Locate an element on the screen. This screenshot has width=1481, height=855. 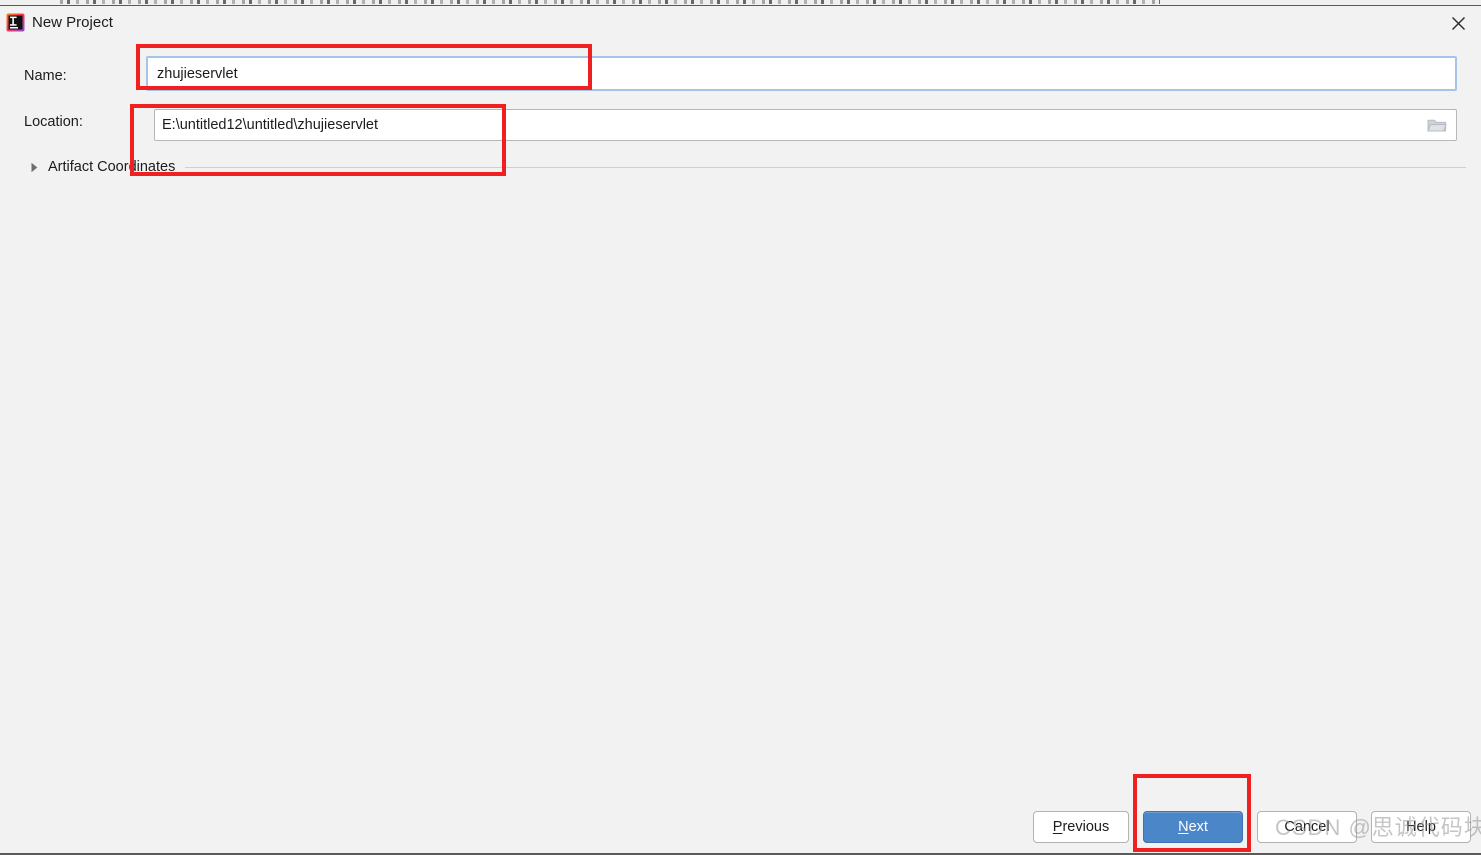
folder-icon is located at coordinates (1437, 125).